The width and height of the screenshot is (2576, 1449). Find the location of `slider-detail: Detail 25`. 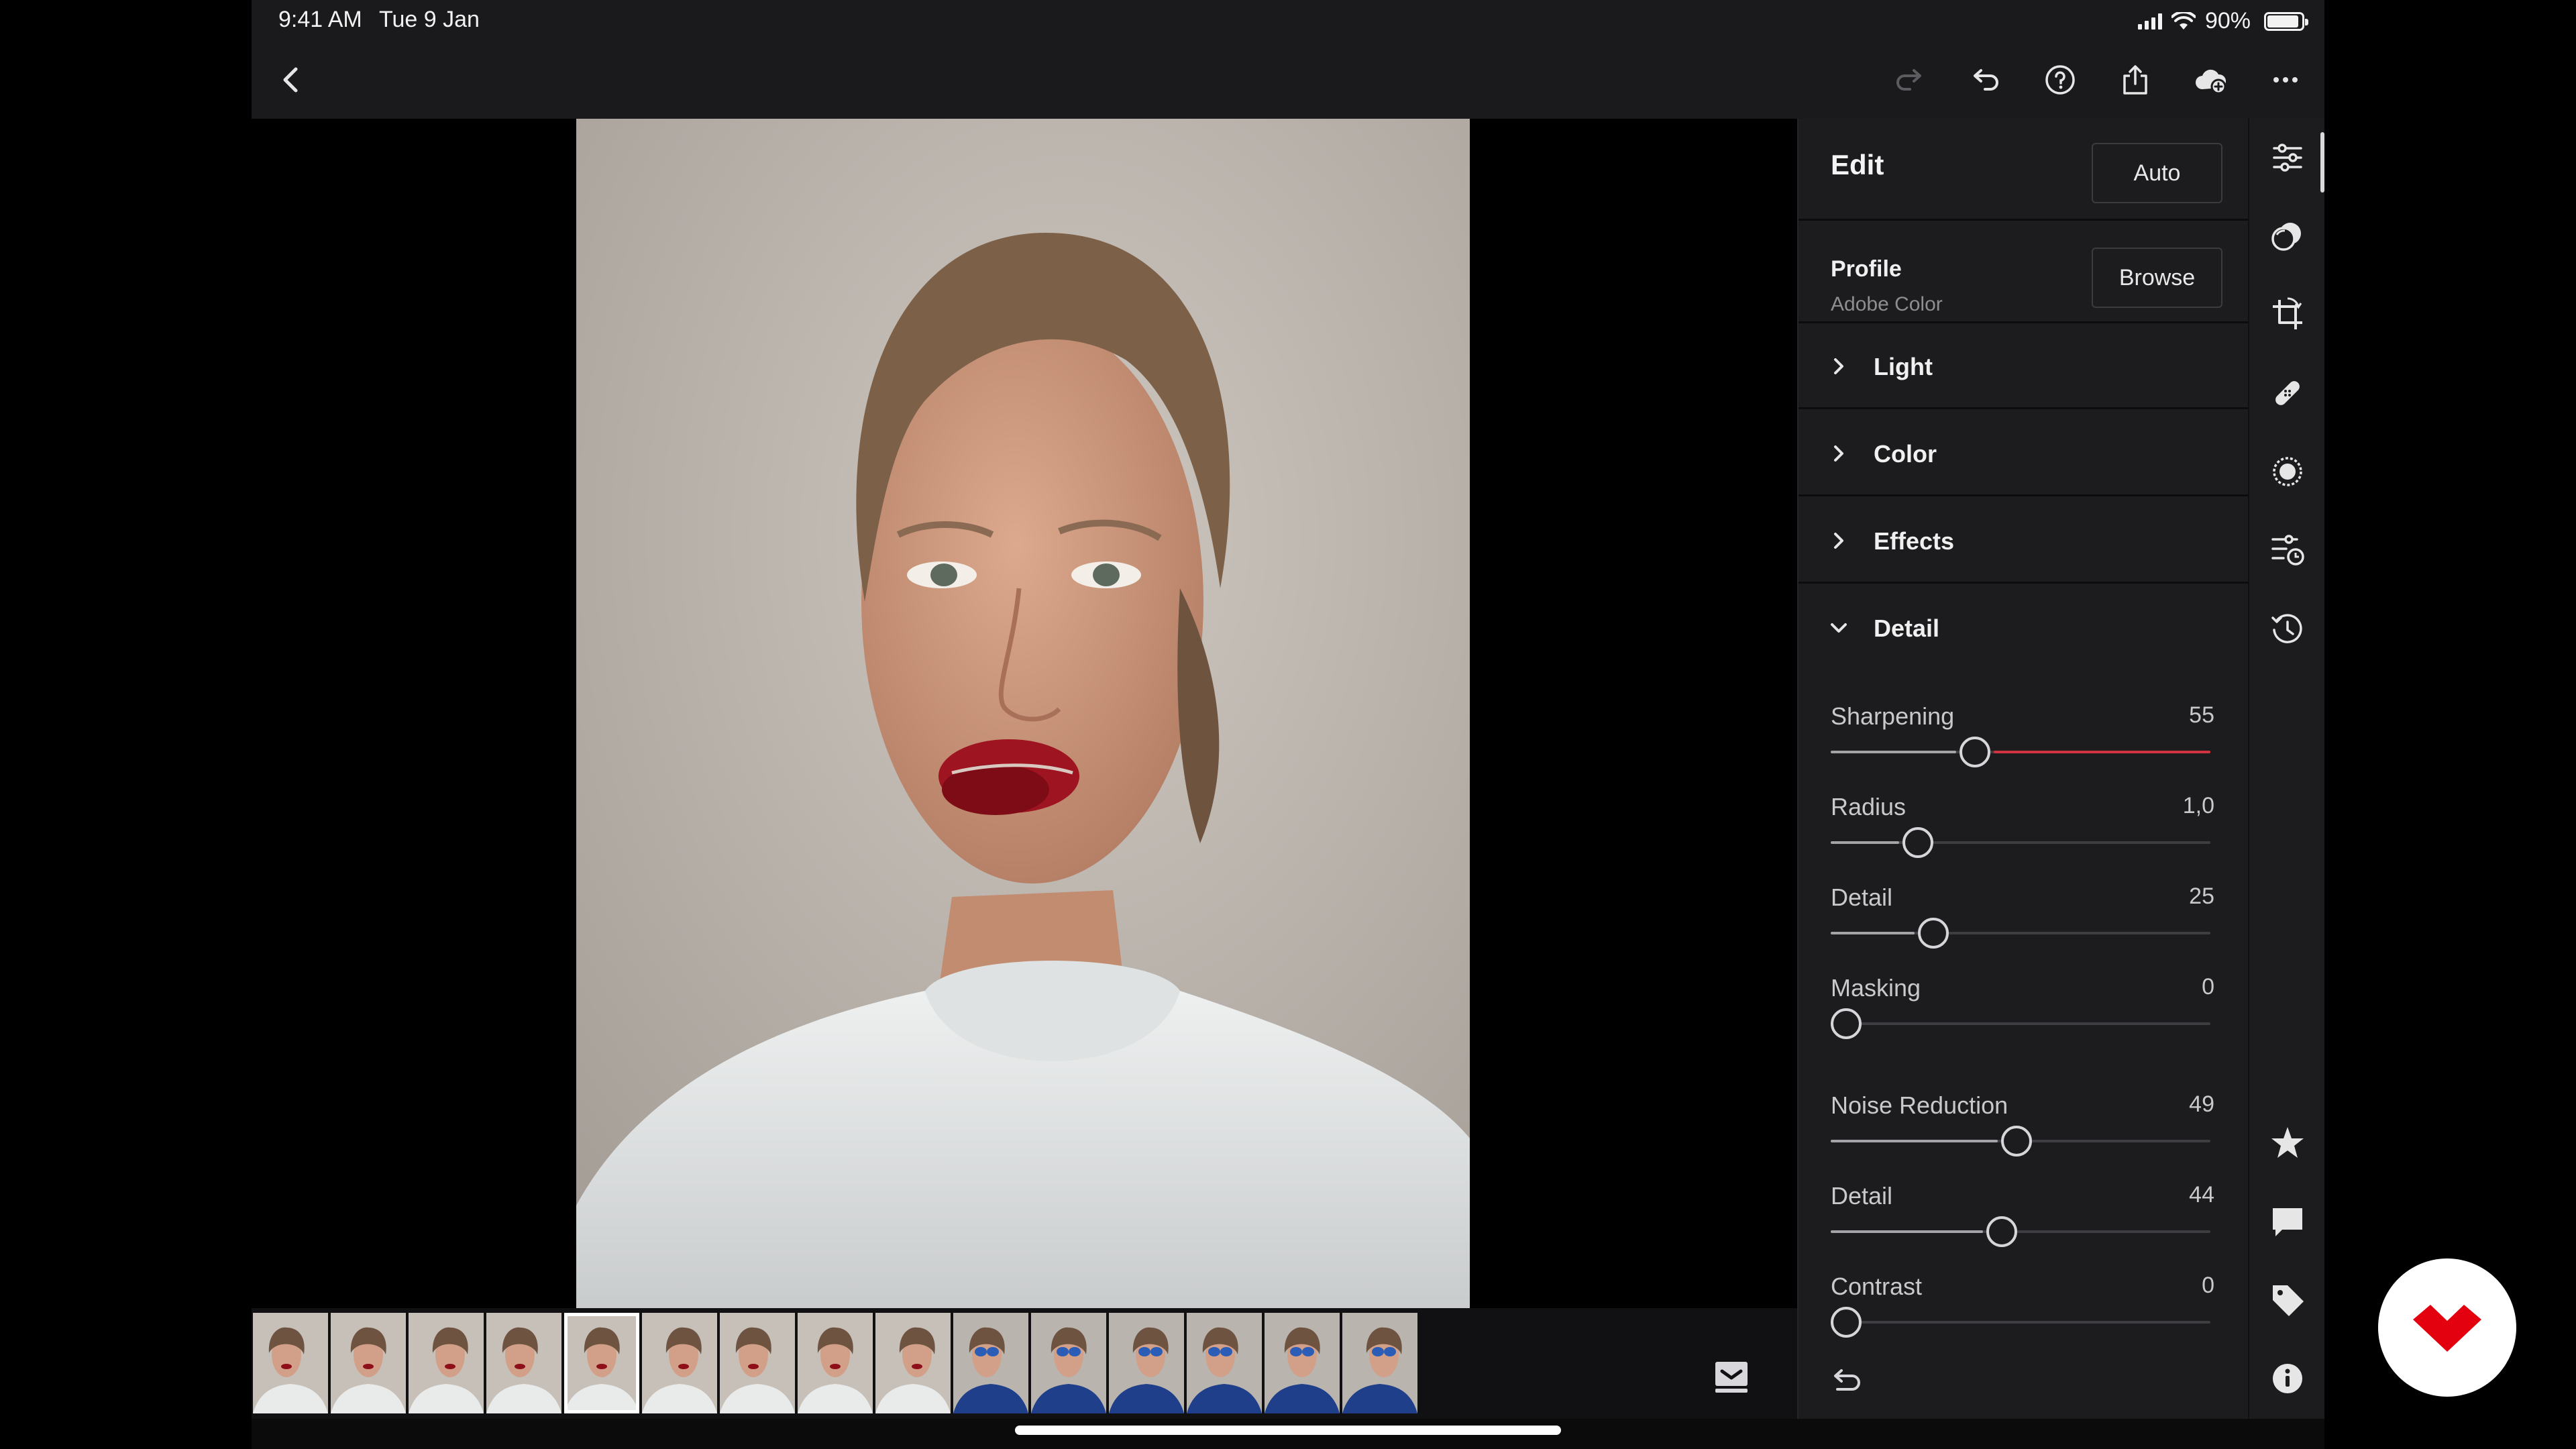

slider-detail: Detail 25 is located at coordinates (2024, 927).